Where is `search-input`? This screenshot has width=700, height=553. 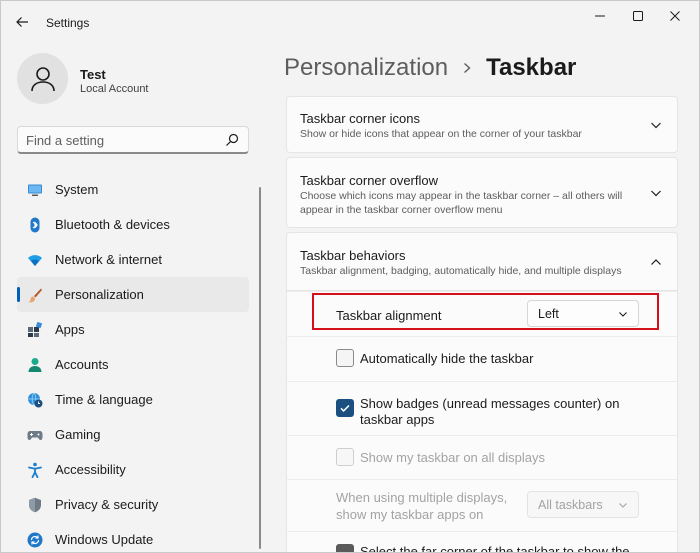 search-input is located at coordinates (121, 140).